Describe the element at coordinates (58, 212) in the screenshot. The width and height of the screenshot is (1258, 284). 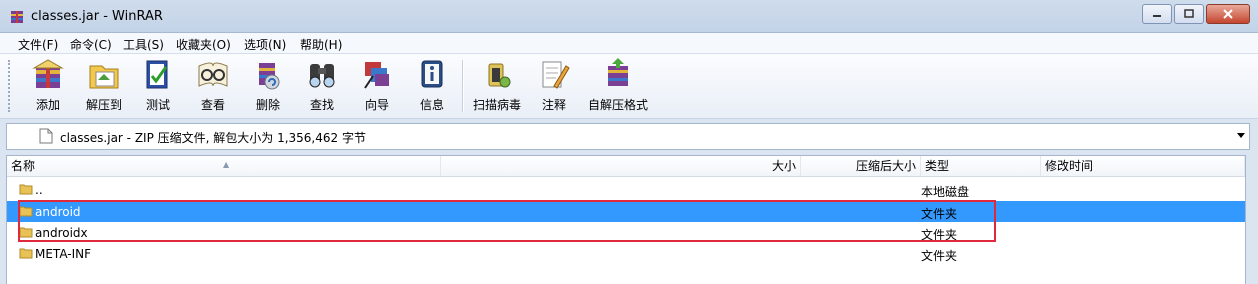
I see `item-name: android` at that location.